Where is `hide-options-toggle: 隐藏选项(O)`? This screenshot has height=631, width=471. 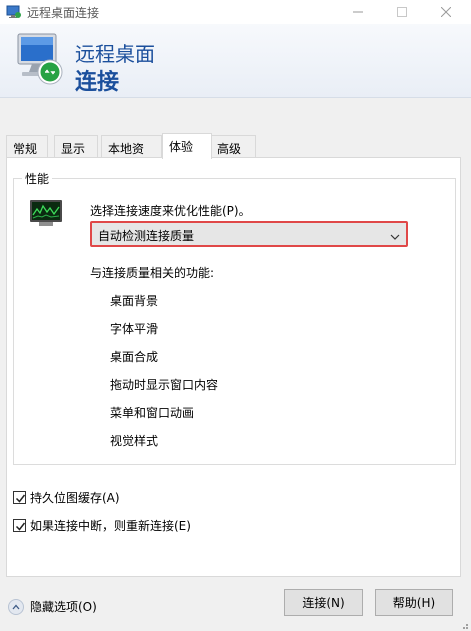 hide-options-toggle: 隐藏选项(O) is located at coordinates (52, 606).